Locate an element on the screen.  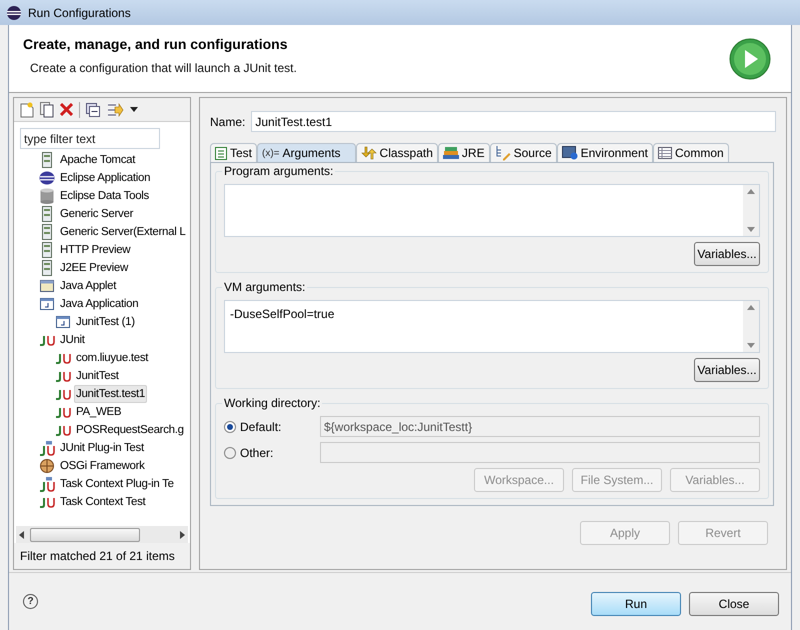
scroll-left-icon is located at coordinates (21, 534).